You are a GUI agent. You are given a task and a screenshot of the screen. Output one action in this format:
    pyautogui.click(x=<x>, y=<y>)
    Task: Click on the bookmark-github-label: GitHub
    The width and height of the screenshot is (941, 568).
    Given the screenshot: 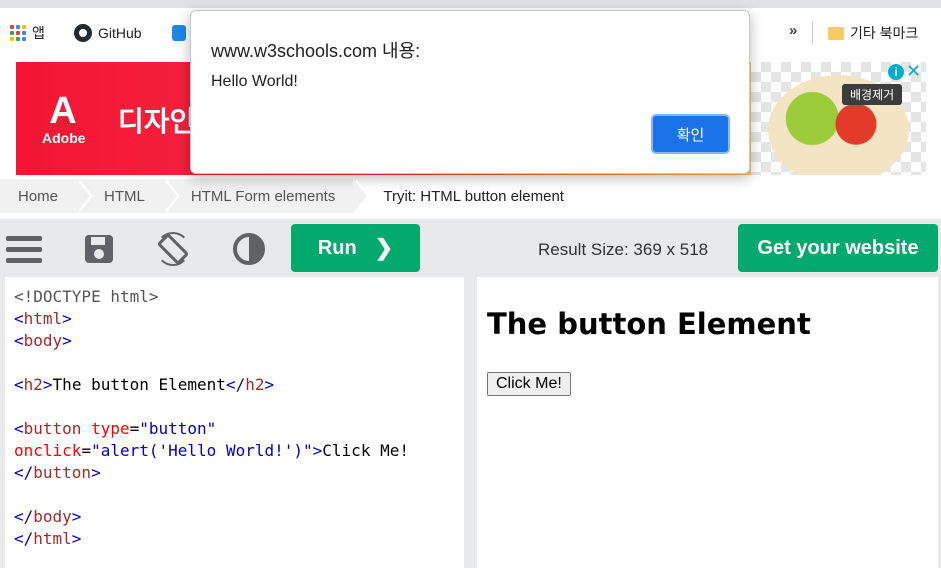 What is the action you would take?
    pyautogui.click(x=120, y=33)
    